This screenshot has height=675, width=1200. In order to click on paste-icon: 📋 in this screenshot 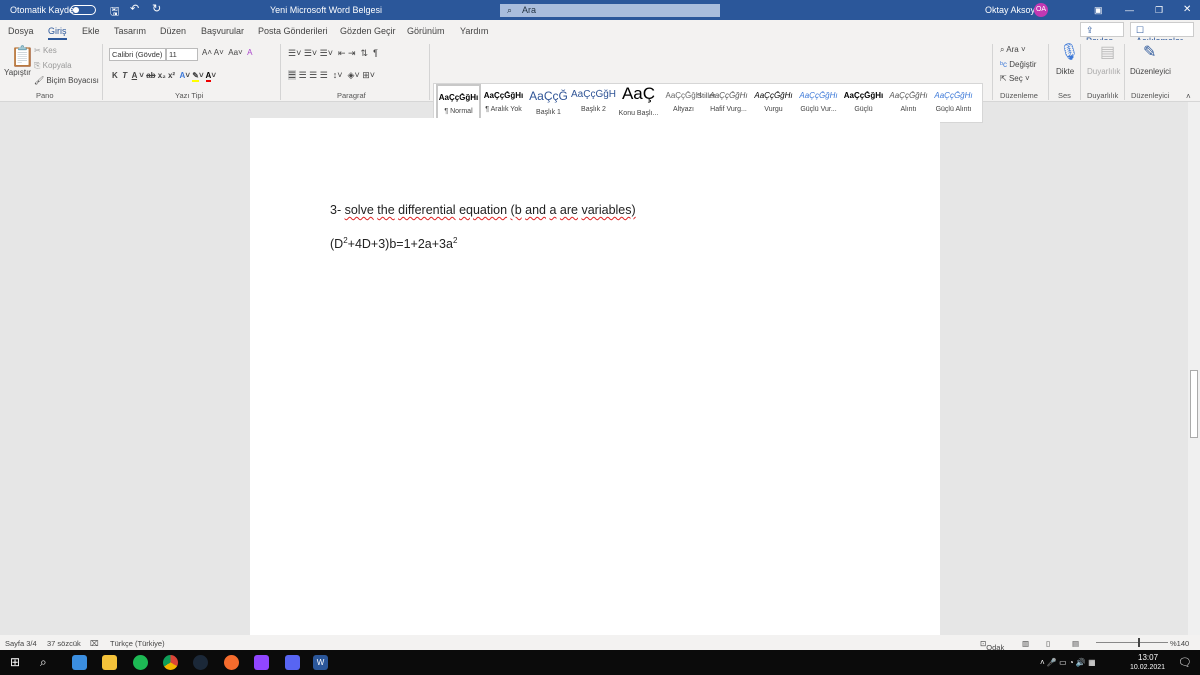, I will do `click(22, 56)`.